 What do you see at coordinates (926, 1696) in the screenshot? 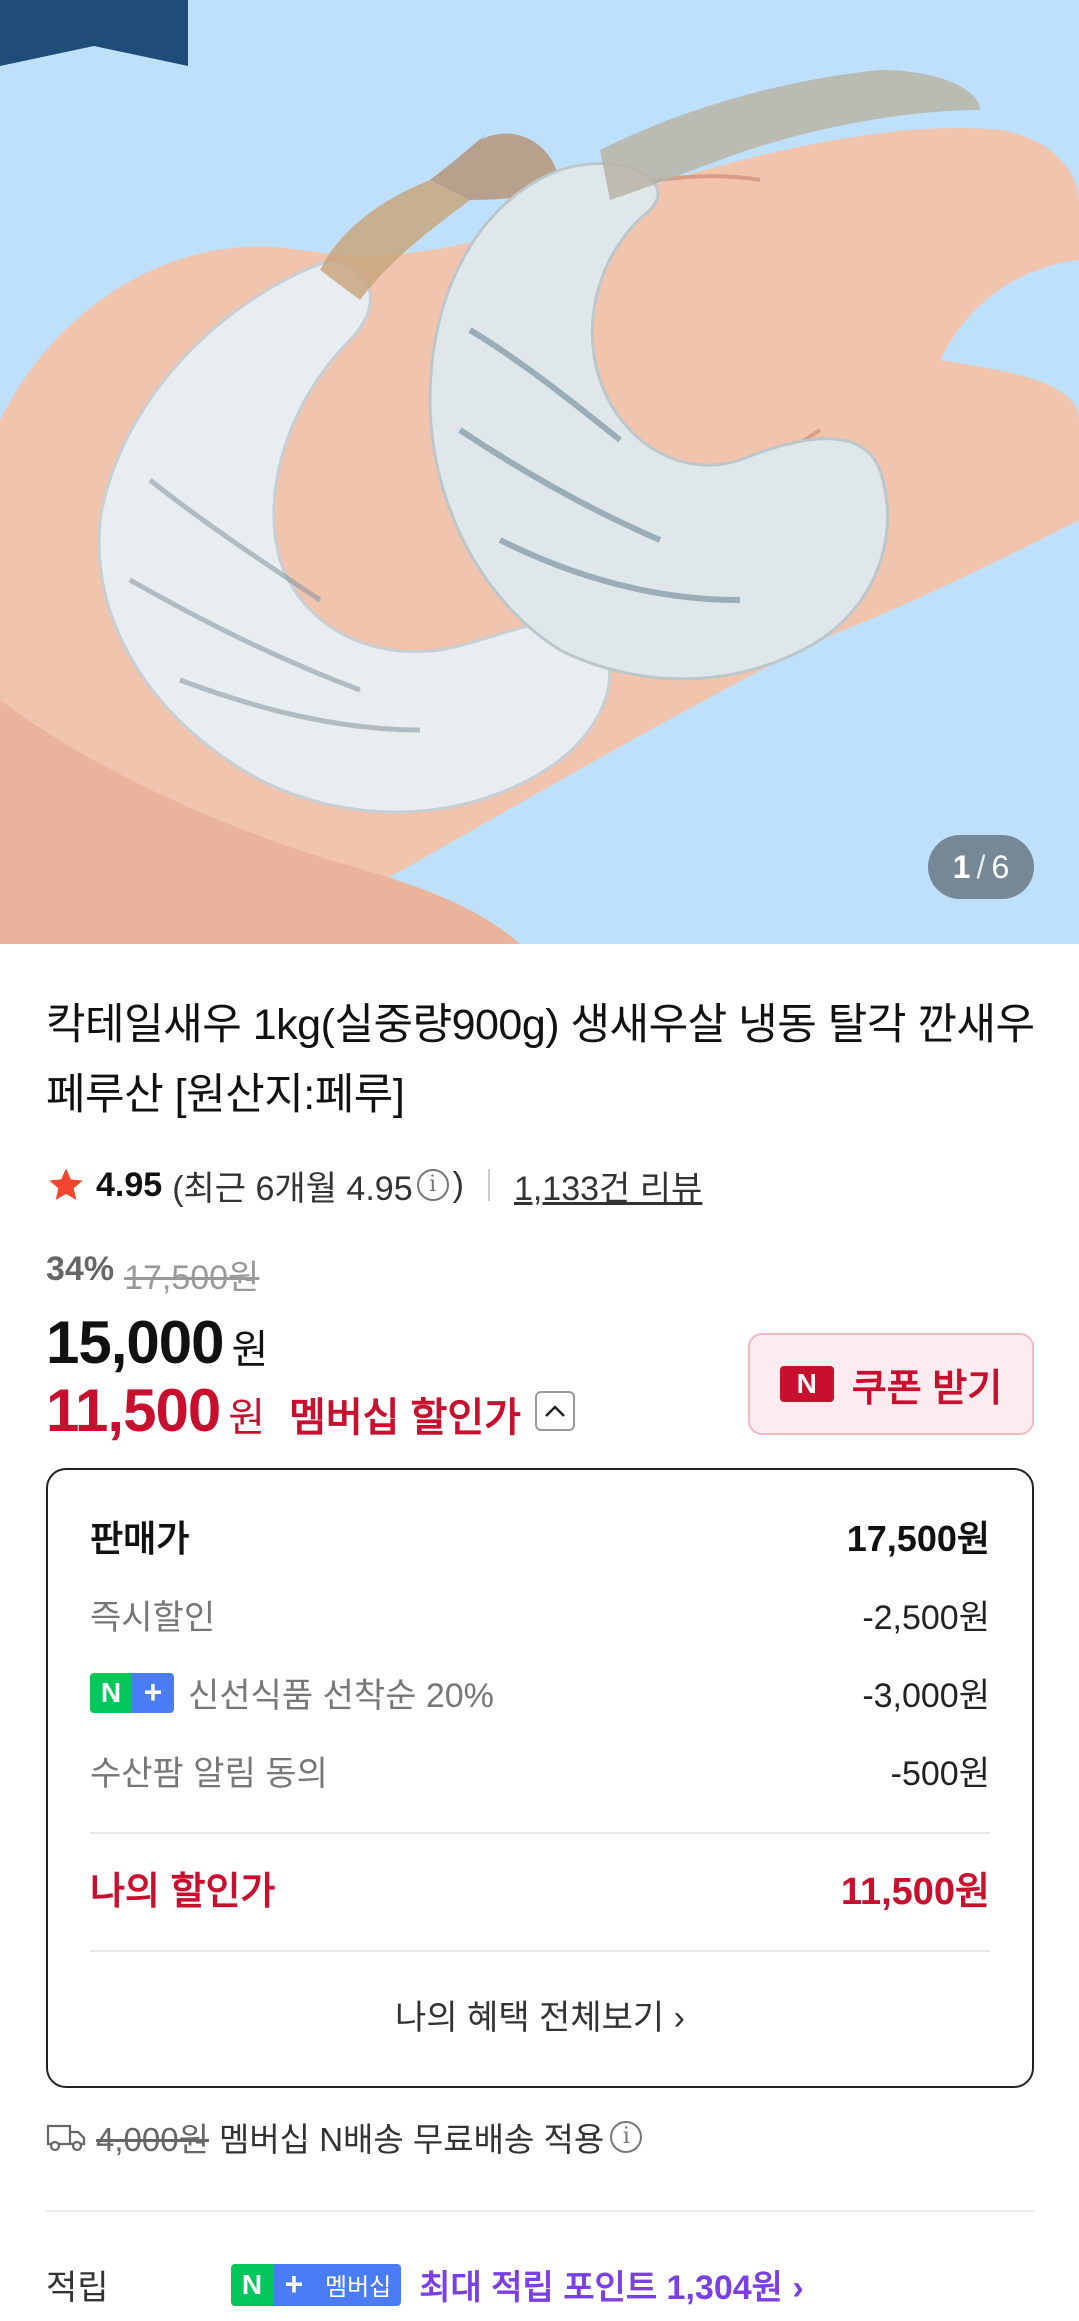
I see `discount-value: -3,000원` at bounding box center [926, 1696].